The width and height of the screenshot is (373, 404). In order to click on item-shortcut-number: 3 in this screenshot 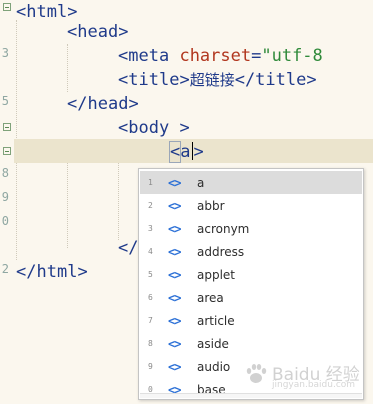, I will do `click(150, 228)`.